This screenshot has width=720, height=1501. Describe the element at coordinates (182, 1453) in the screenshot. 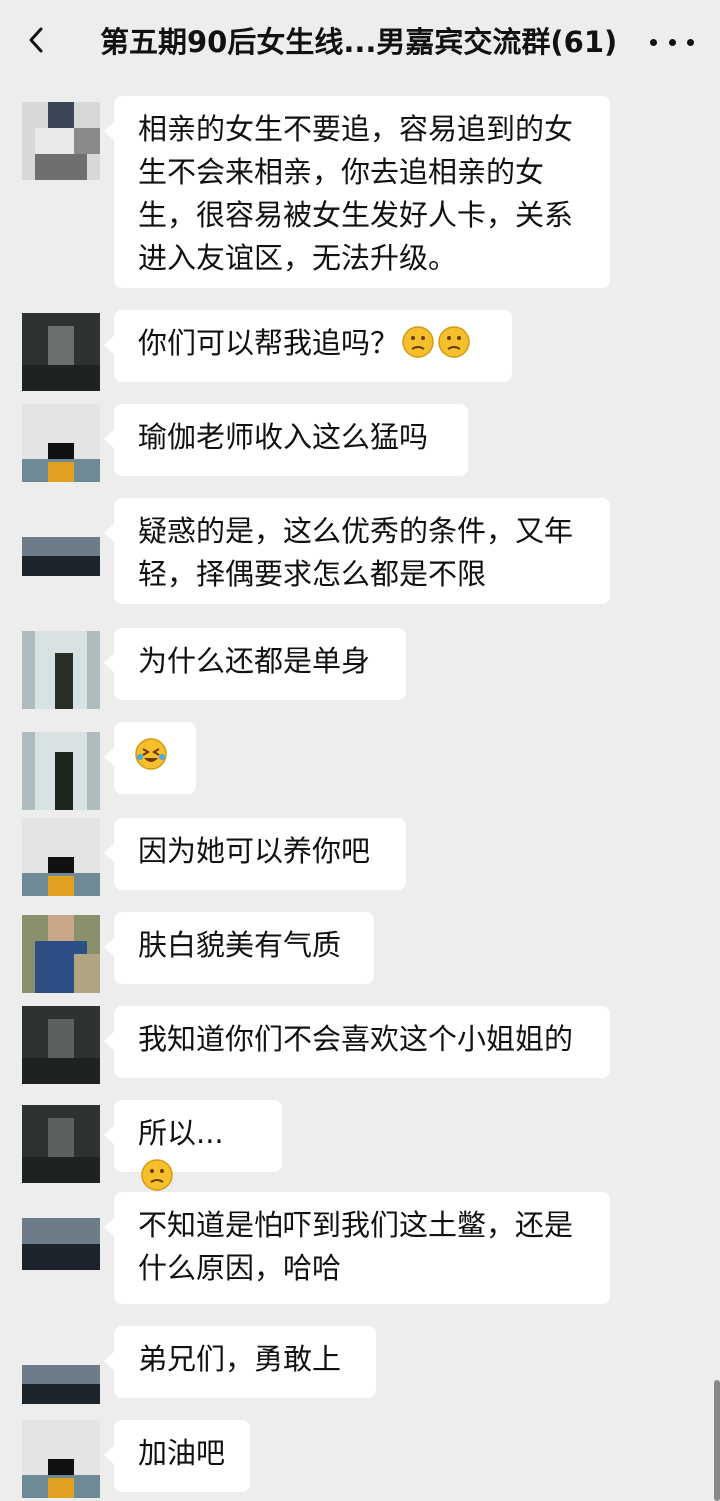

I see `message-text: 加油吧` at that location.